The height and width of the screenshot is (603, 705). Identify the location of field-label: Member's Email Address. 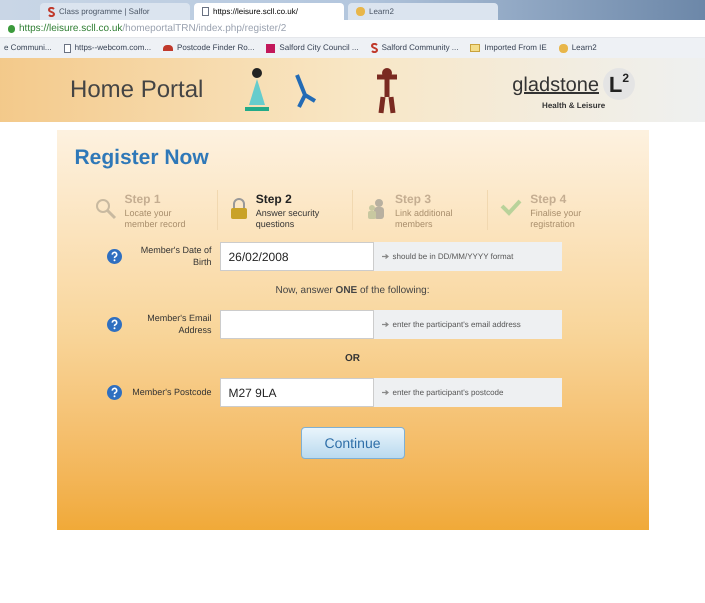
(179, 324).